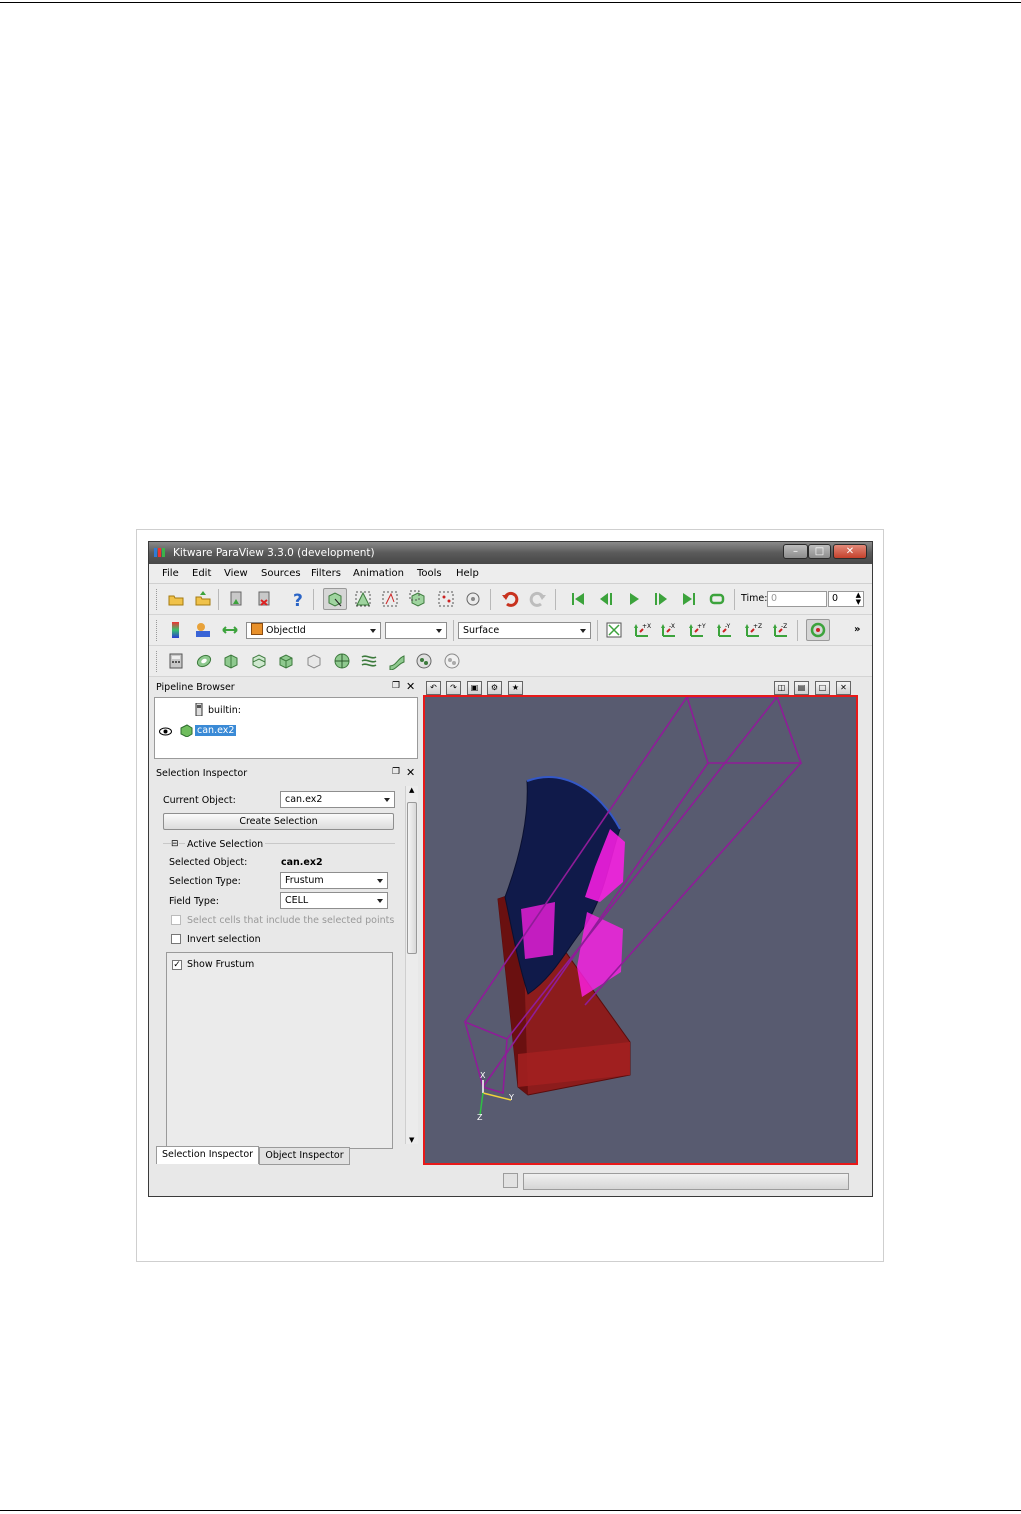 Image resolution: width=1021 pixels, height=1514 pixels. Describe the element at coordinates (453, 688) in the screenshot. I see `view-camera-redo-icon: ↷` at that location.